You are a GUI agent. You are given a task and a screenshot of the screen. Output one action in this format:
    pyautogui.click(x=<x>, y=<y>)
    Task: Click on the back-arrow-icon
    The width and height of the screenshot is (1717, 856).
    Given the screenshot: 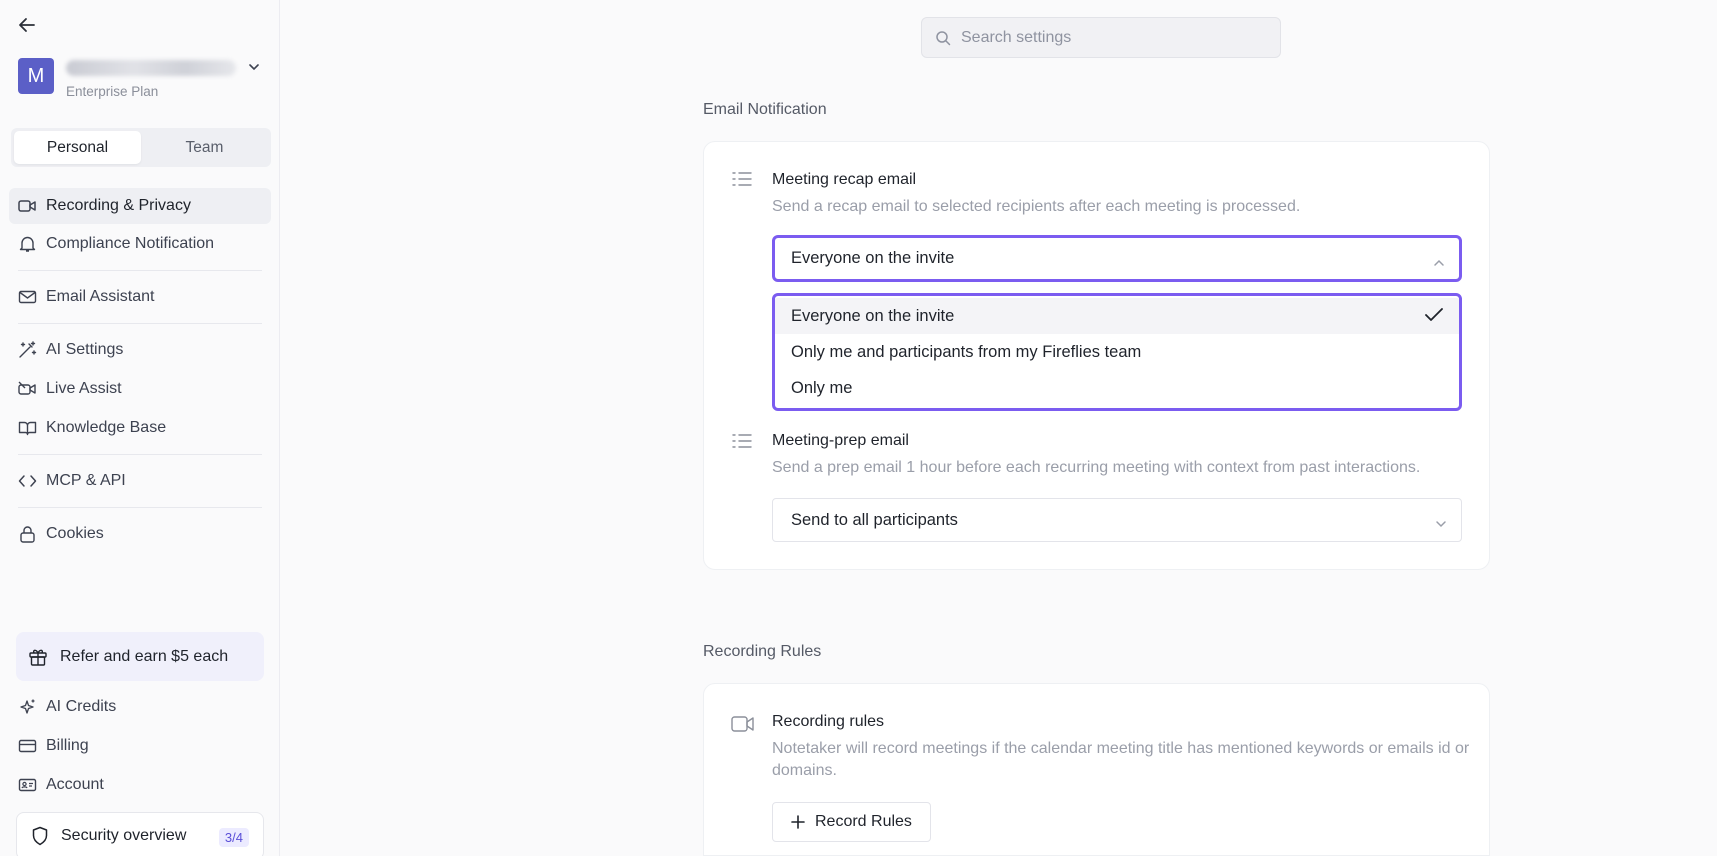 What is the action you would take?
    pyautogui.click(x=27, y=25)
    